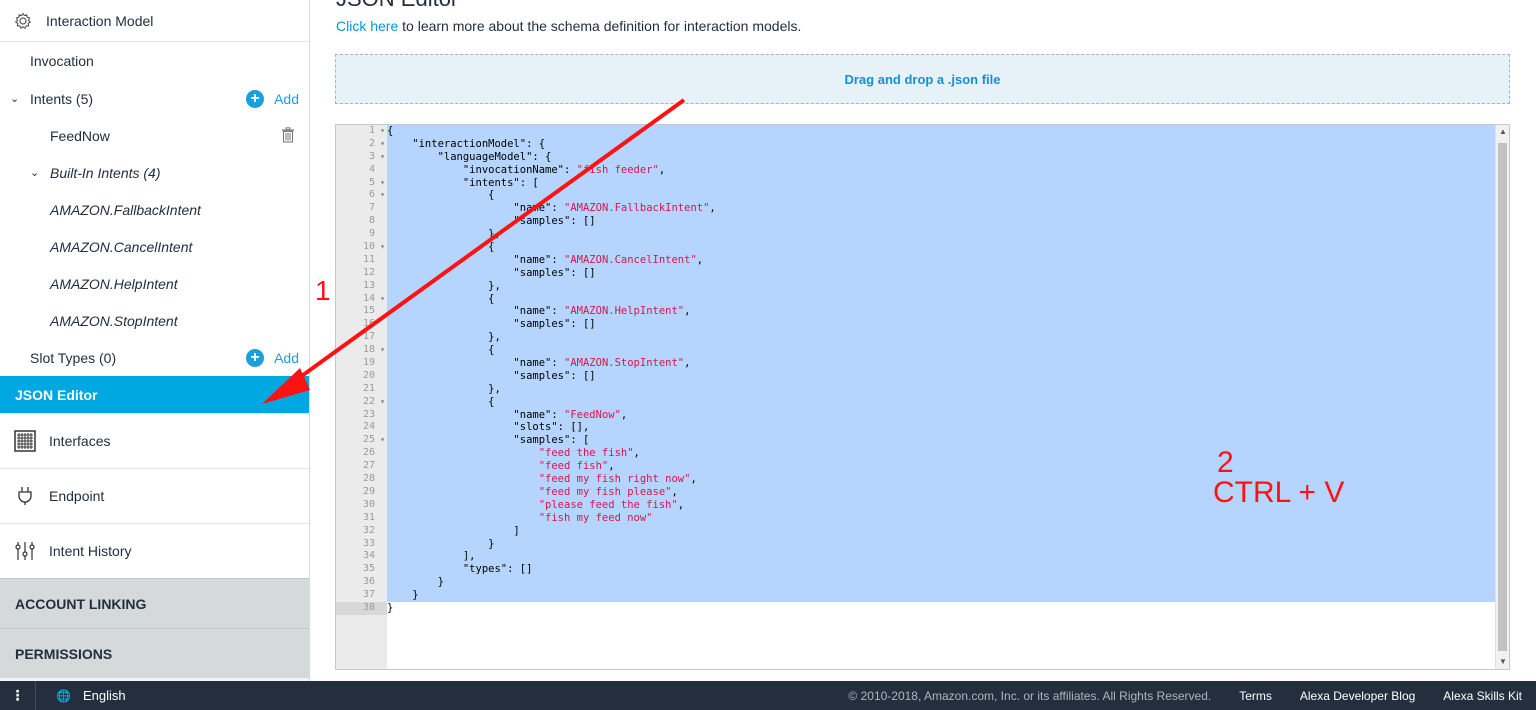 This screenshot has width=1536, height=710. I want to click on code-line: "name": "FeedNow",, so click(941, 415).